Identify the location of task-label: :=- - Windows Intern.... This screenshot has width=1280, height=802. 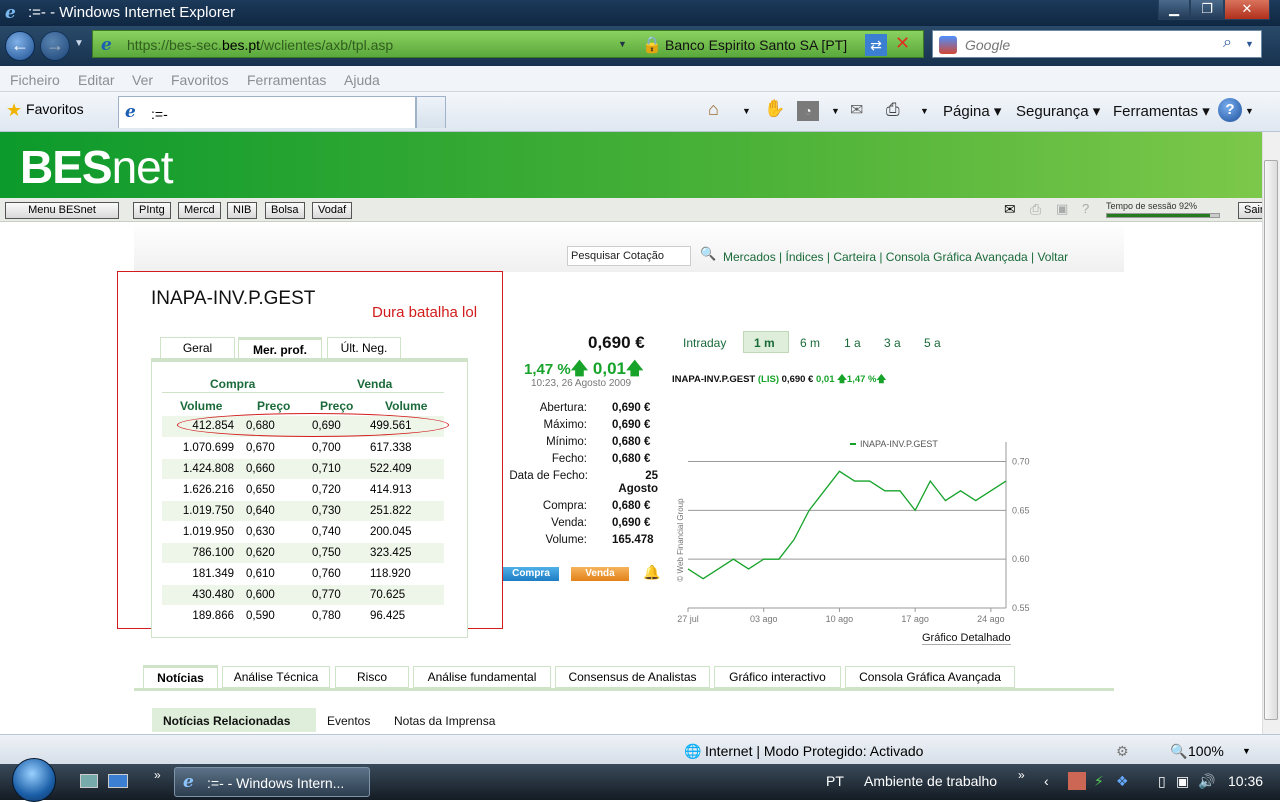
(276, 783).